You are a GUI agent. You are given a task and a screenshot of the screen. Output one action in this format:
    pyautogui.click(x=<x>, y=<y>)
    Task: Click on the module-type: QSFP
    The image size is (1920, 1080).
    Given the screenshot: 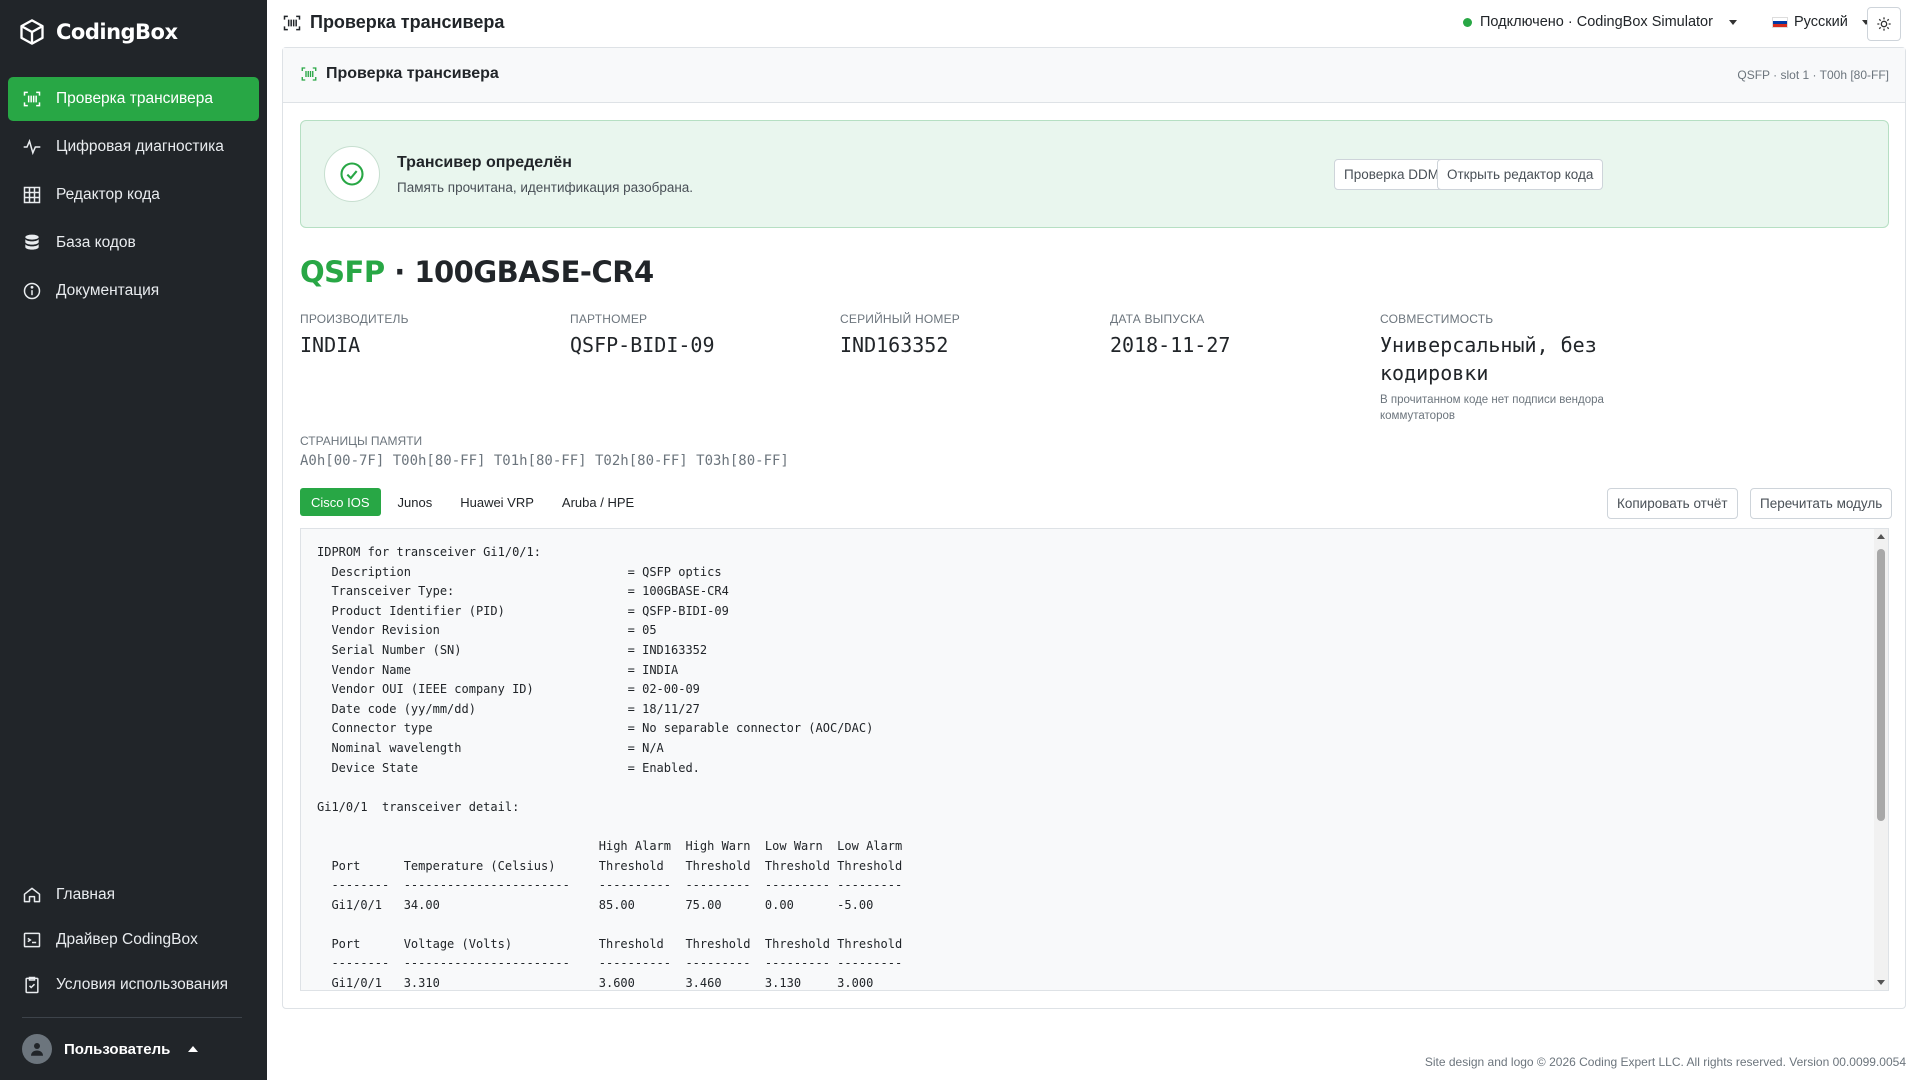 What is the action you would take?
    pyautogui.click(x=342, y=272)
    